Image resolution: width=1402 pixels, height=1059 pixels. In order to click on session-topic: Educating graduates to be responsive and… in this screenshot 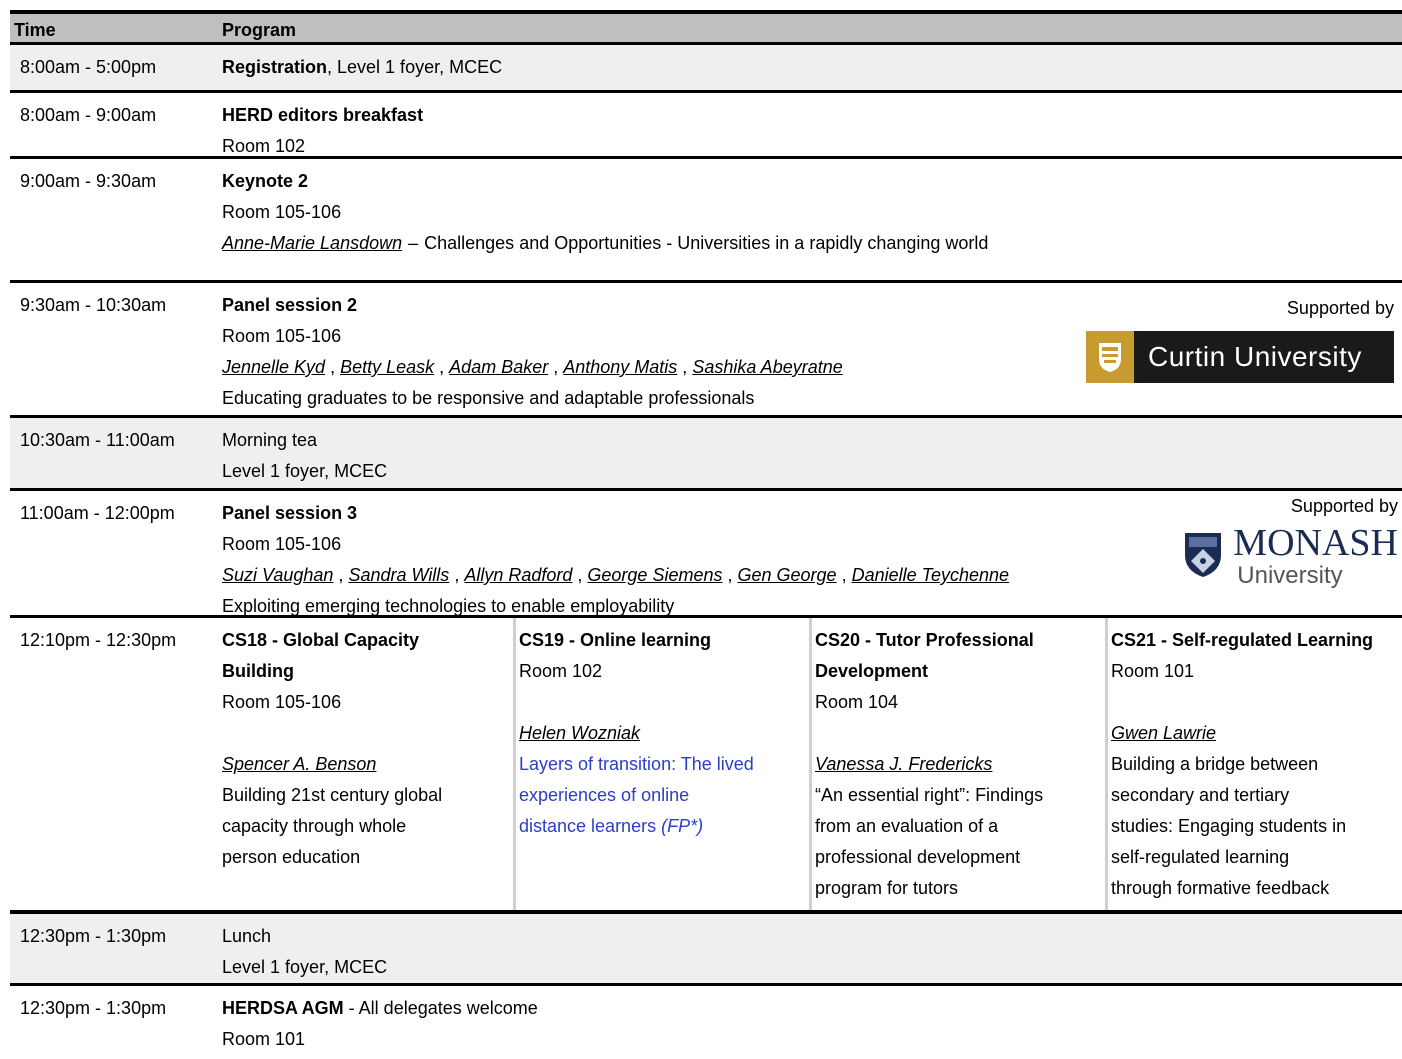, I will do `click(488, 398)`.